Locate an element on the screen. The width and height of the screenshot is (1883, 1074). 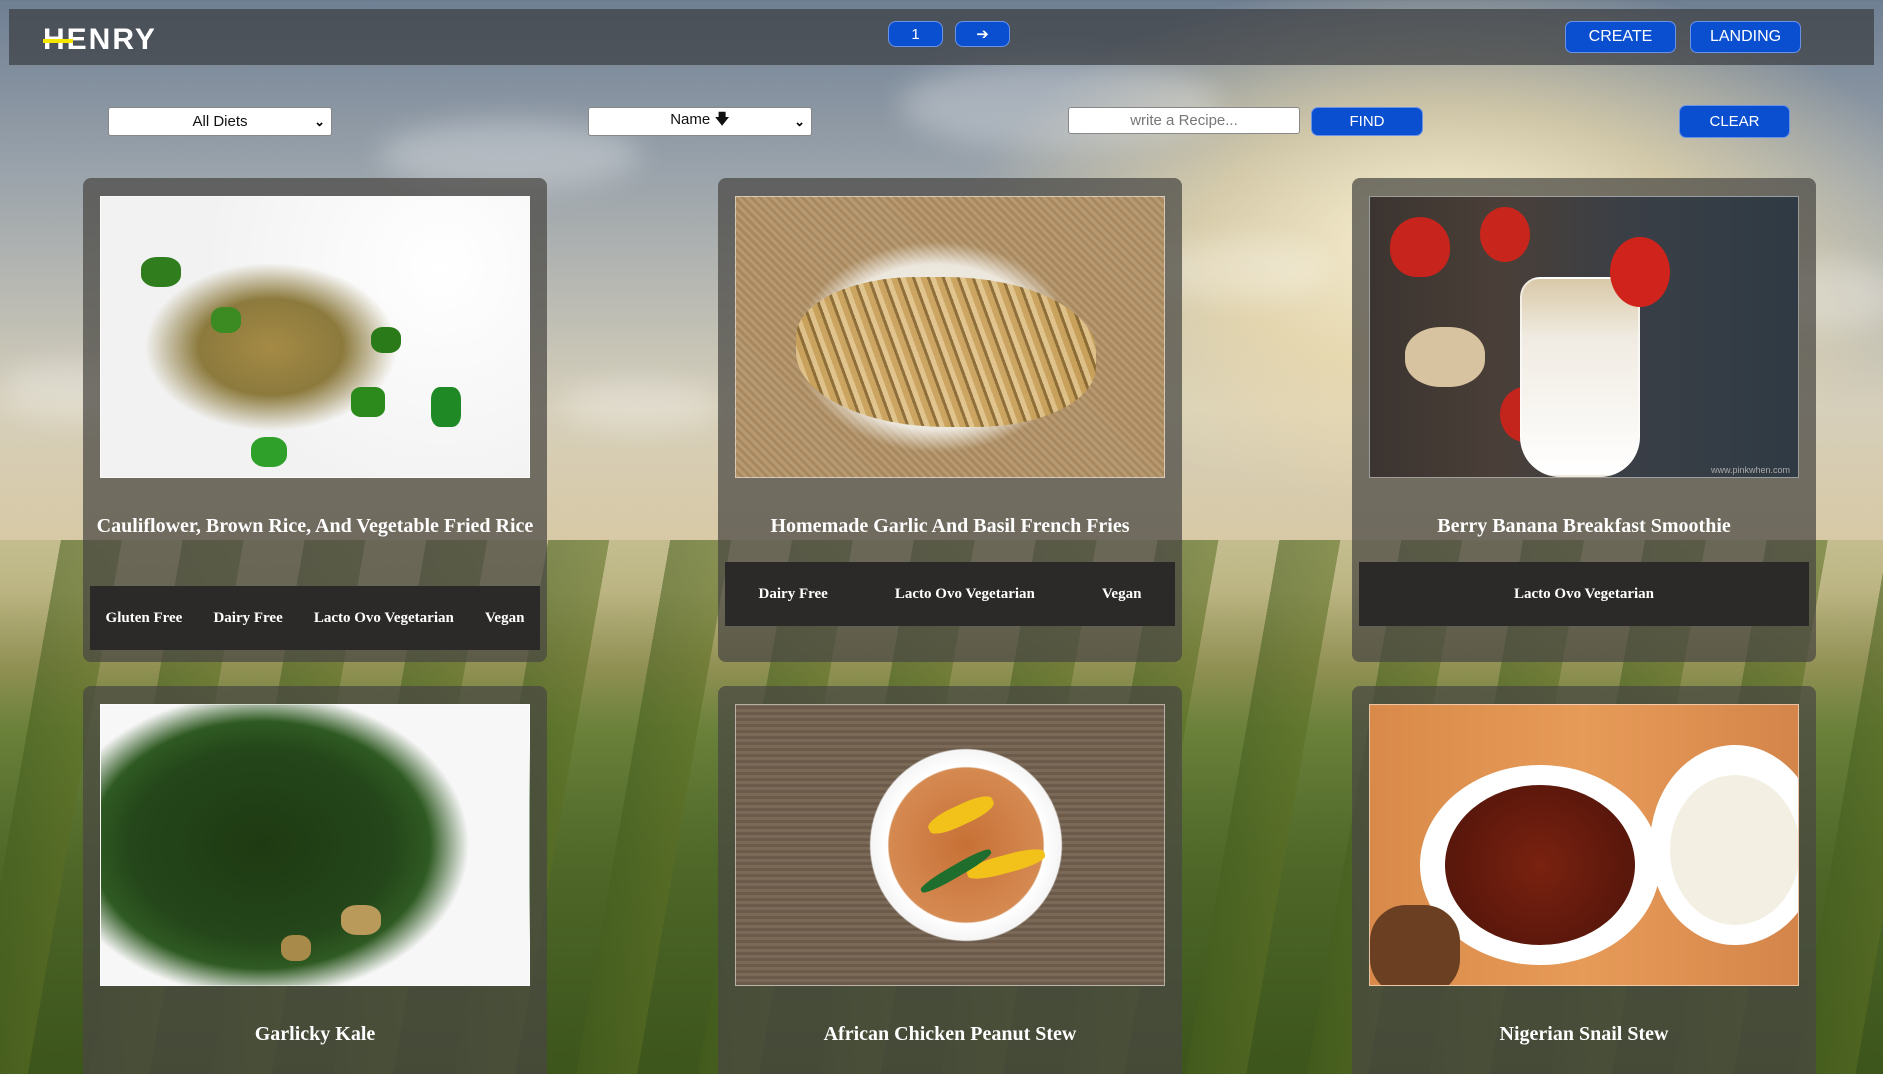
diet-tags: Dairy Free Lacto Ovo Vegetarian Vegan is located at coordinates (950, 594).